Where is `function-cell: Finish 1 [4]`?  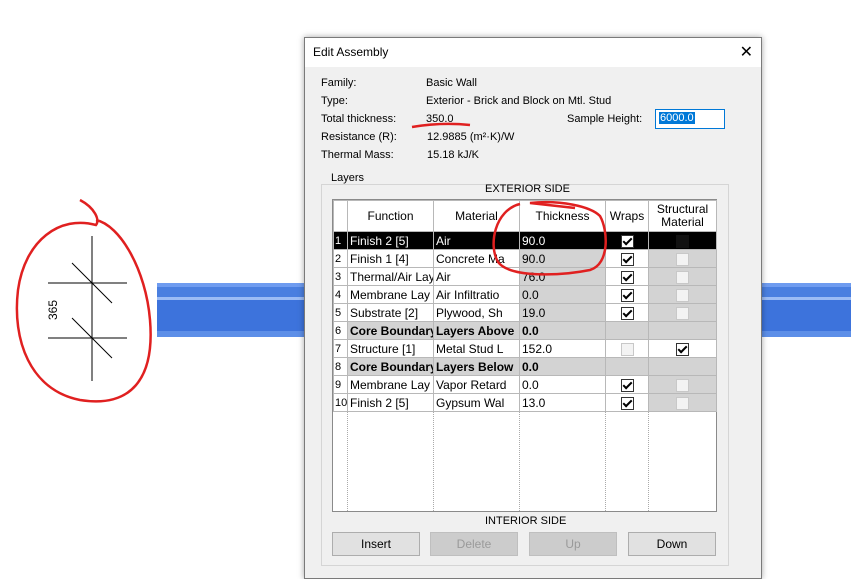 function-cell: Finish 1 [4] is located at coordinates (390, 258).